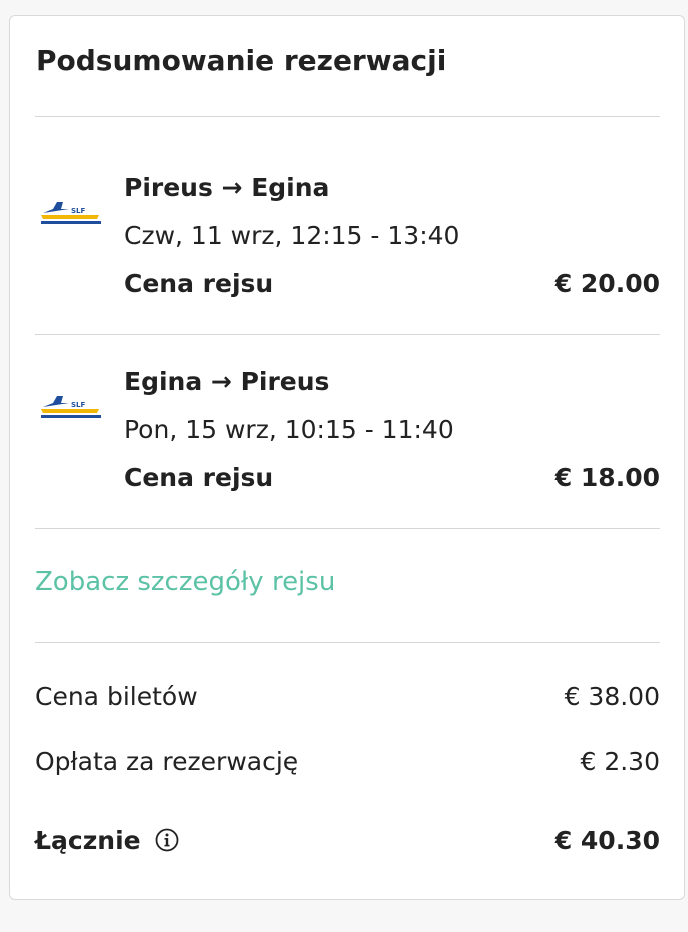  I want to click on total-value: € 40.30, so click(607, 840).